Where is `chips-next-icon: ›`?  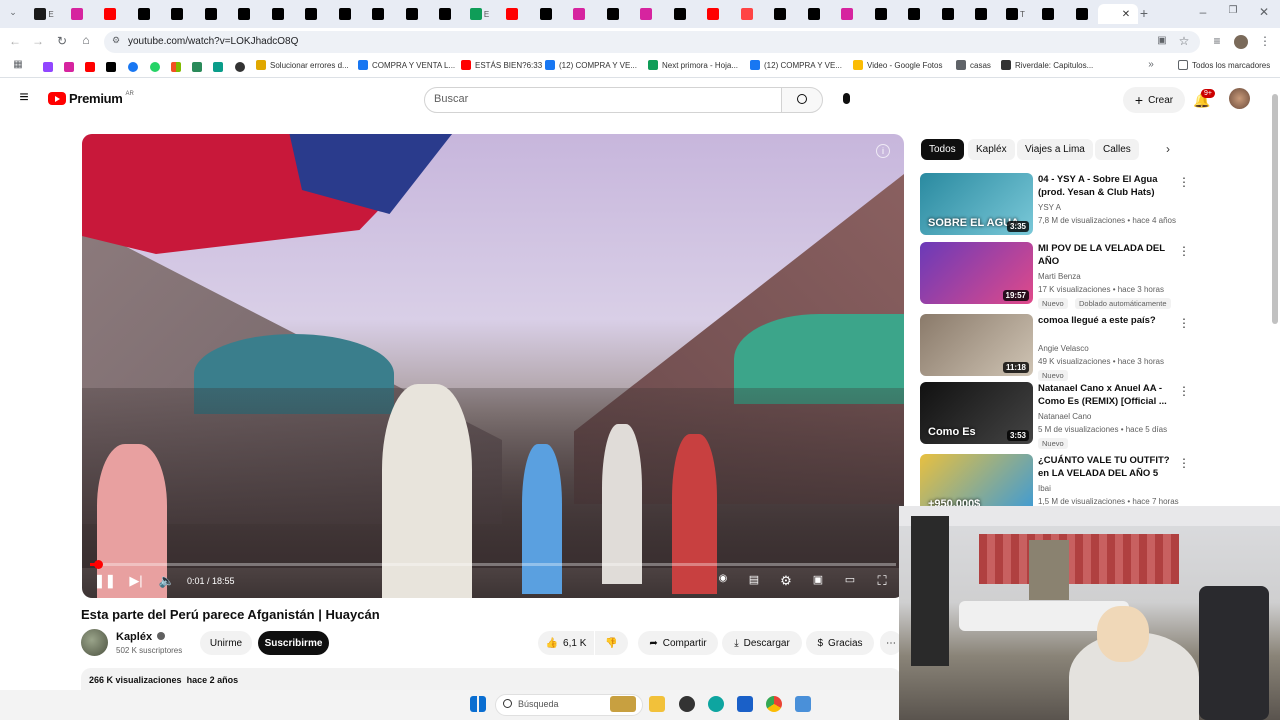
chips-next-icon: › is located at coordinates (1168, 149).